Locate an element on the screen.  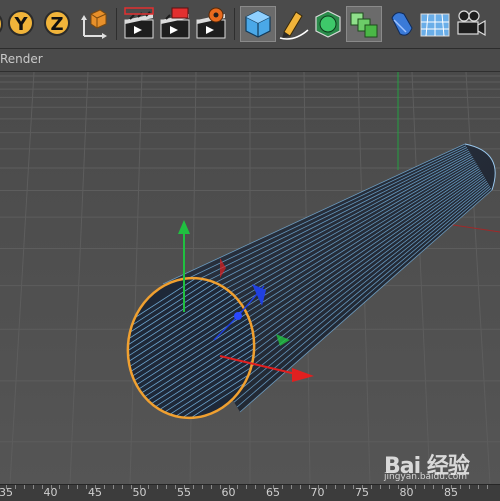
gear-icon is located at coordinates (211, 23).